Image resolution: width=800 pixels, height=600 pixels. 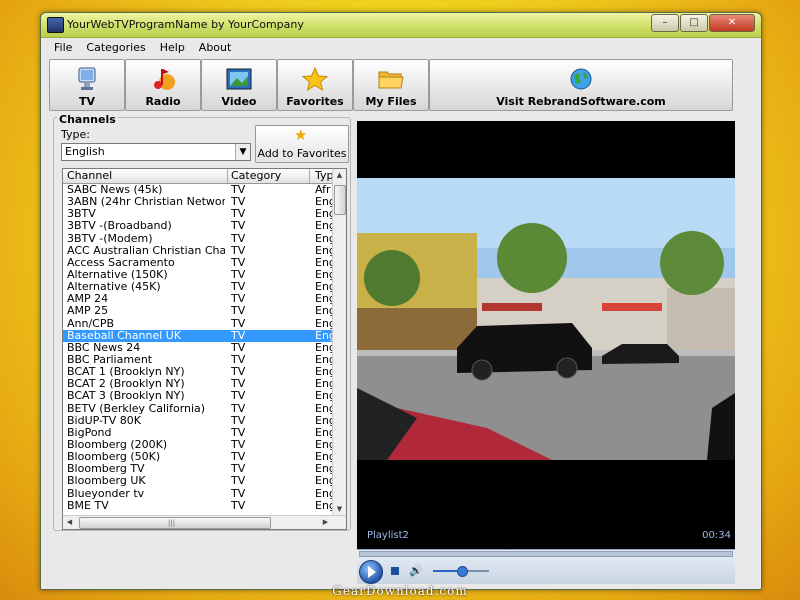 What do you see at coordinates (395, 571) in the screenshot?
I see `stop-button` at bounding box center [395, 571].